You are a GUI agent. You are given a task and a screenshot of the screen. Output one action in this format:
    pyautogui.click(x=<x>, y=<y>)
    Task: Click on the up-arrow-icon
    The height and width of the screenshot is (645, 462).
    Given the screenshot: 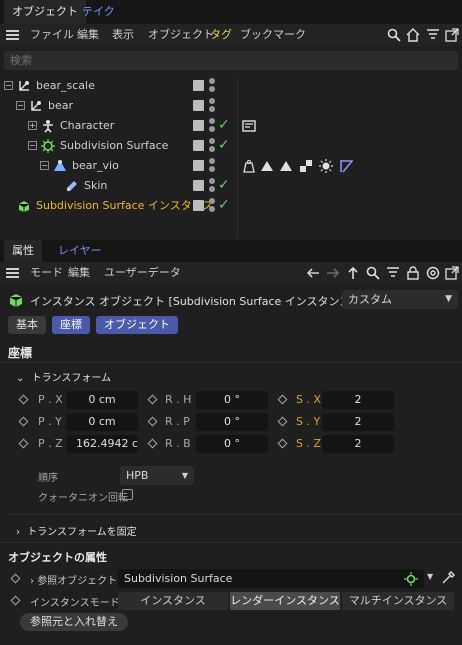 What is the action you would take?
    pyautogui.click(x=353, y=273)
    